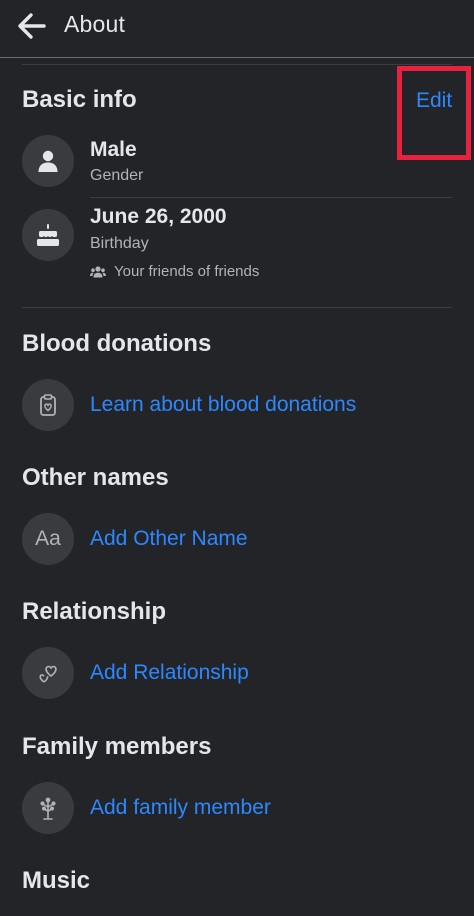 The height and width of the screenshot is (916, 474). I want to click on audience-label: Your friends of friends, so click(187, 271).